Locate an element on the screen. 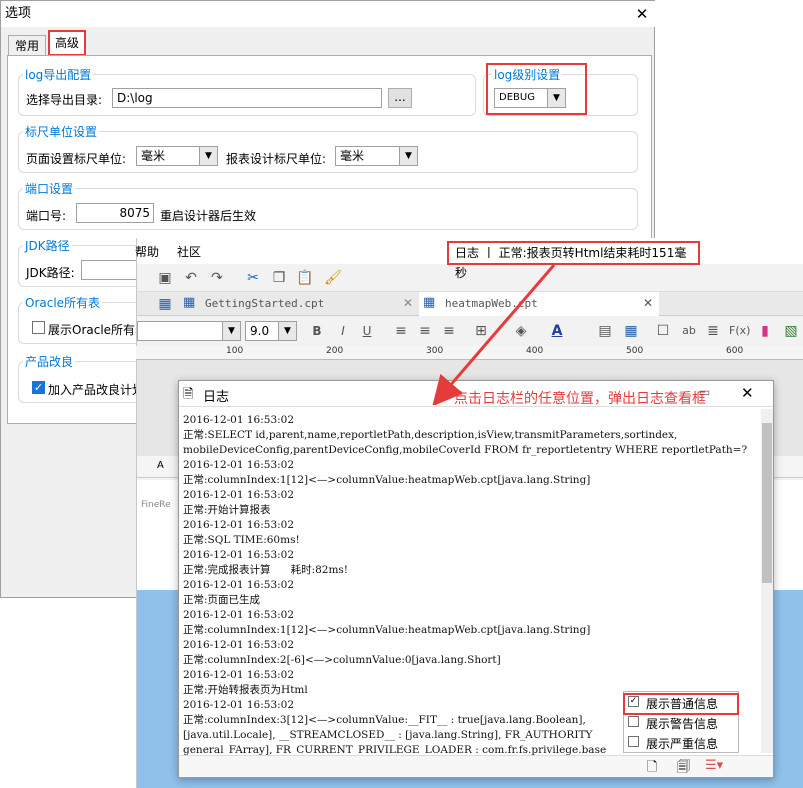 This screenshot has height=788, width=803. grid-icon: ▦ is located at coordinates (165, 304).